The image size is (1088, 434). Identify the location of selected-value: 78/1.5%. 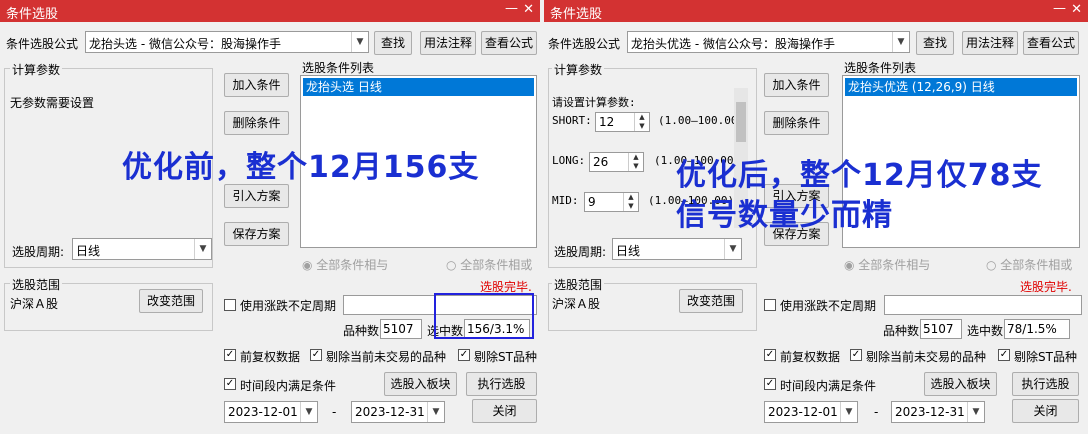
(1032, 329).